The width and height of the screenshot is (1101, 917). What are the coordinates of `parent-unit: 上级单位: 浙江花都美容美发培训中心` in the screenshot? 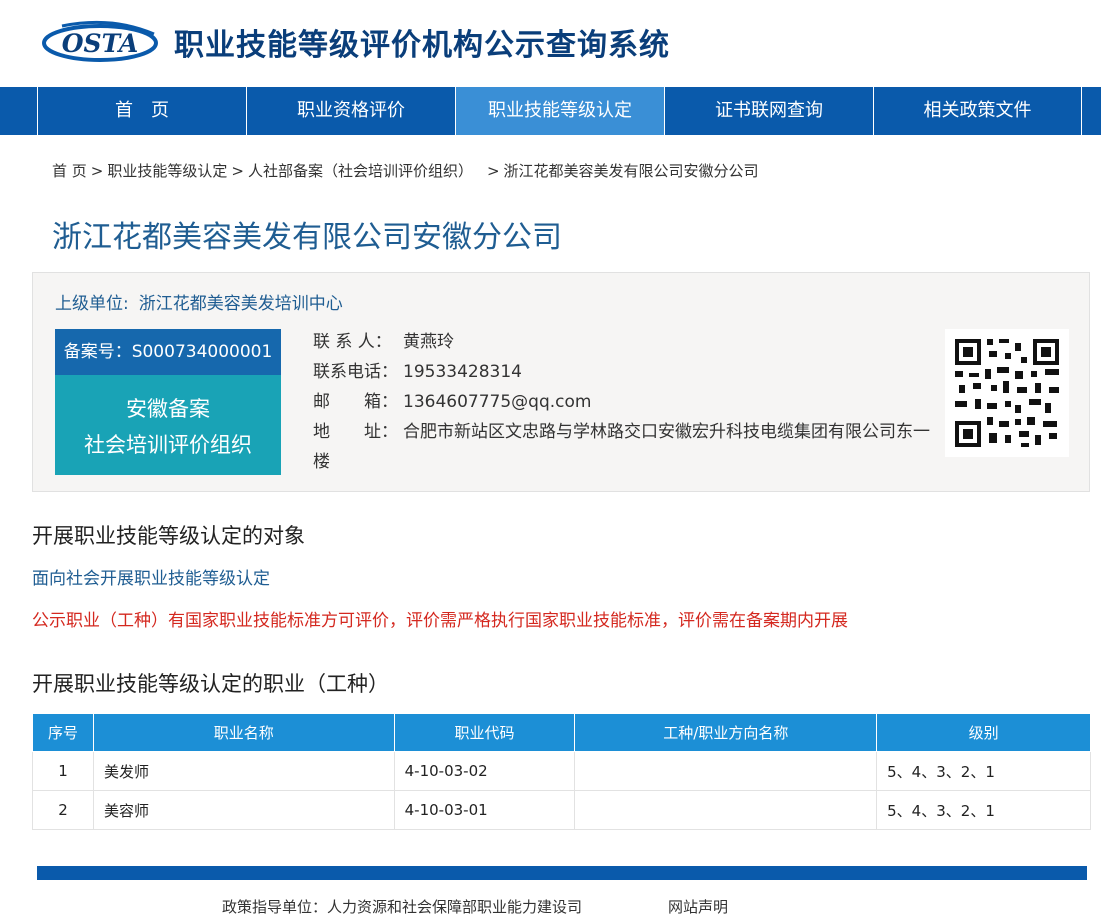 It's located at (199, 301).